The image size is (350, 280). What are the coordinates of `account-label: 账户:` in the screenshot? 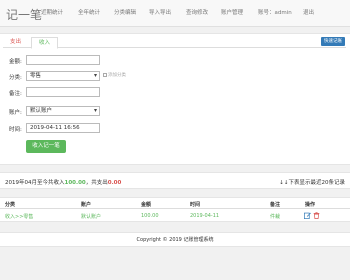 It's located at (15, 113).